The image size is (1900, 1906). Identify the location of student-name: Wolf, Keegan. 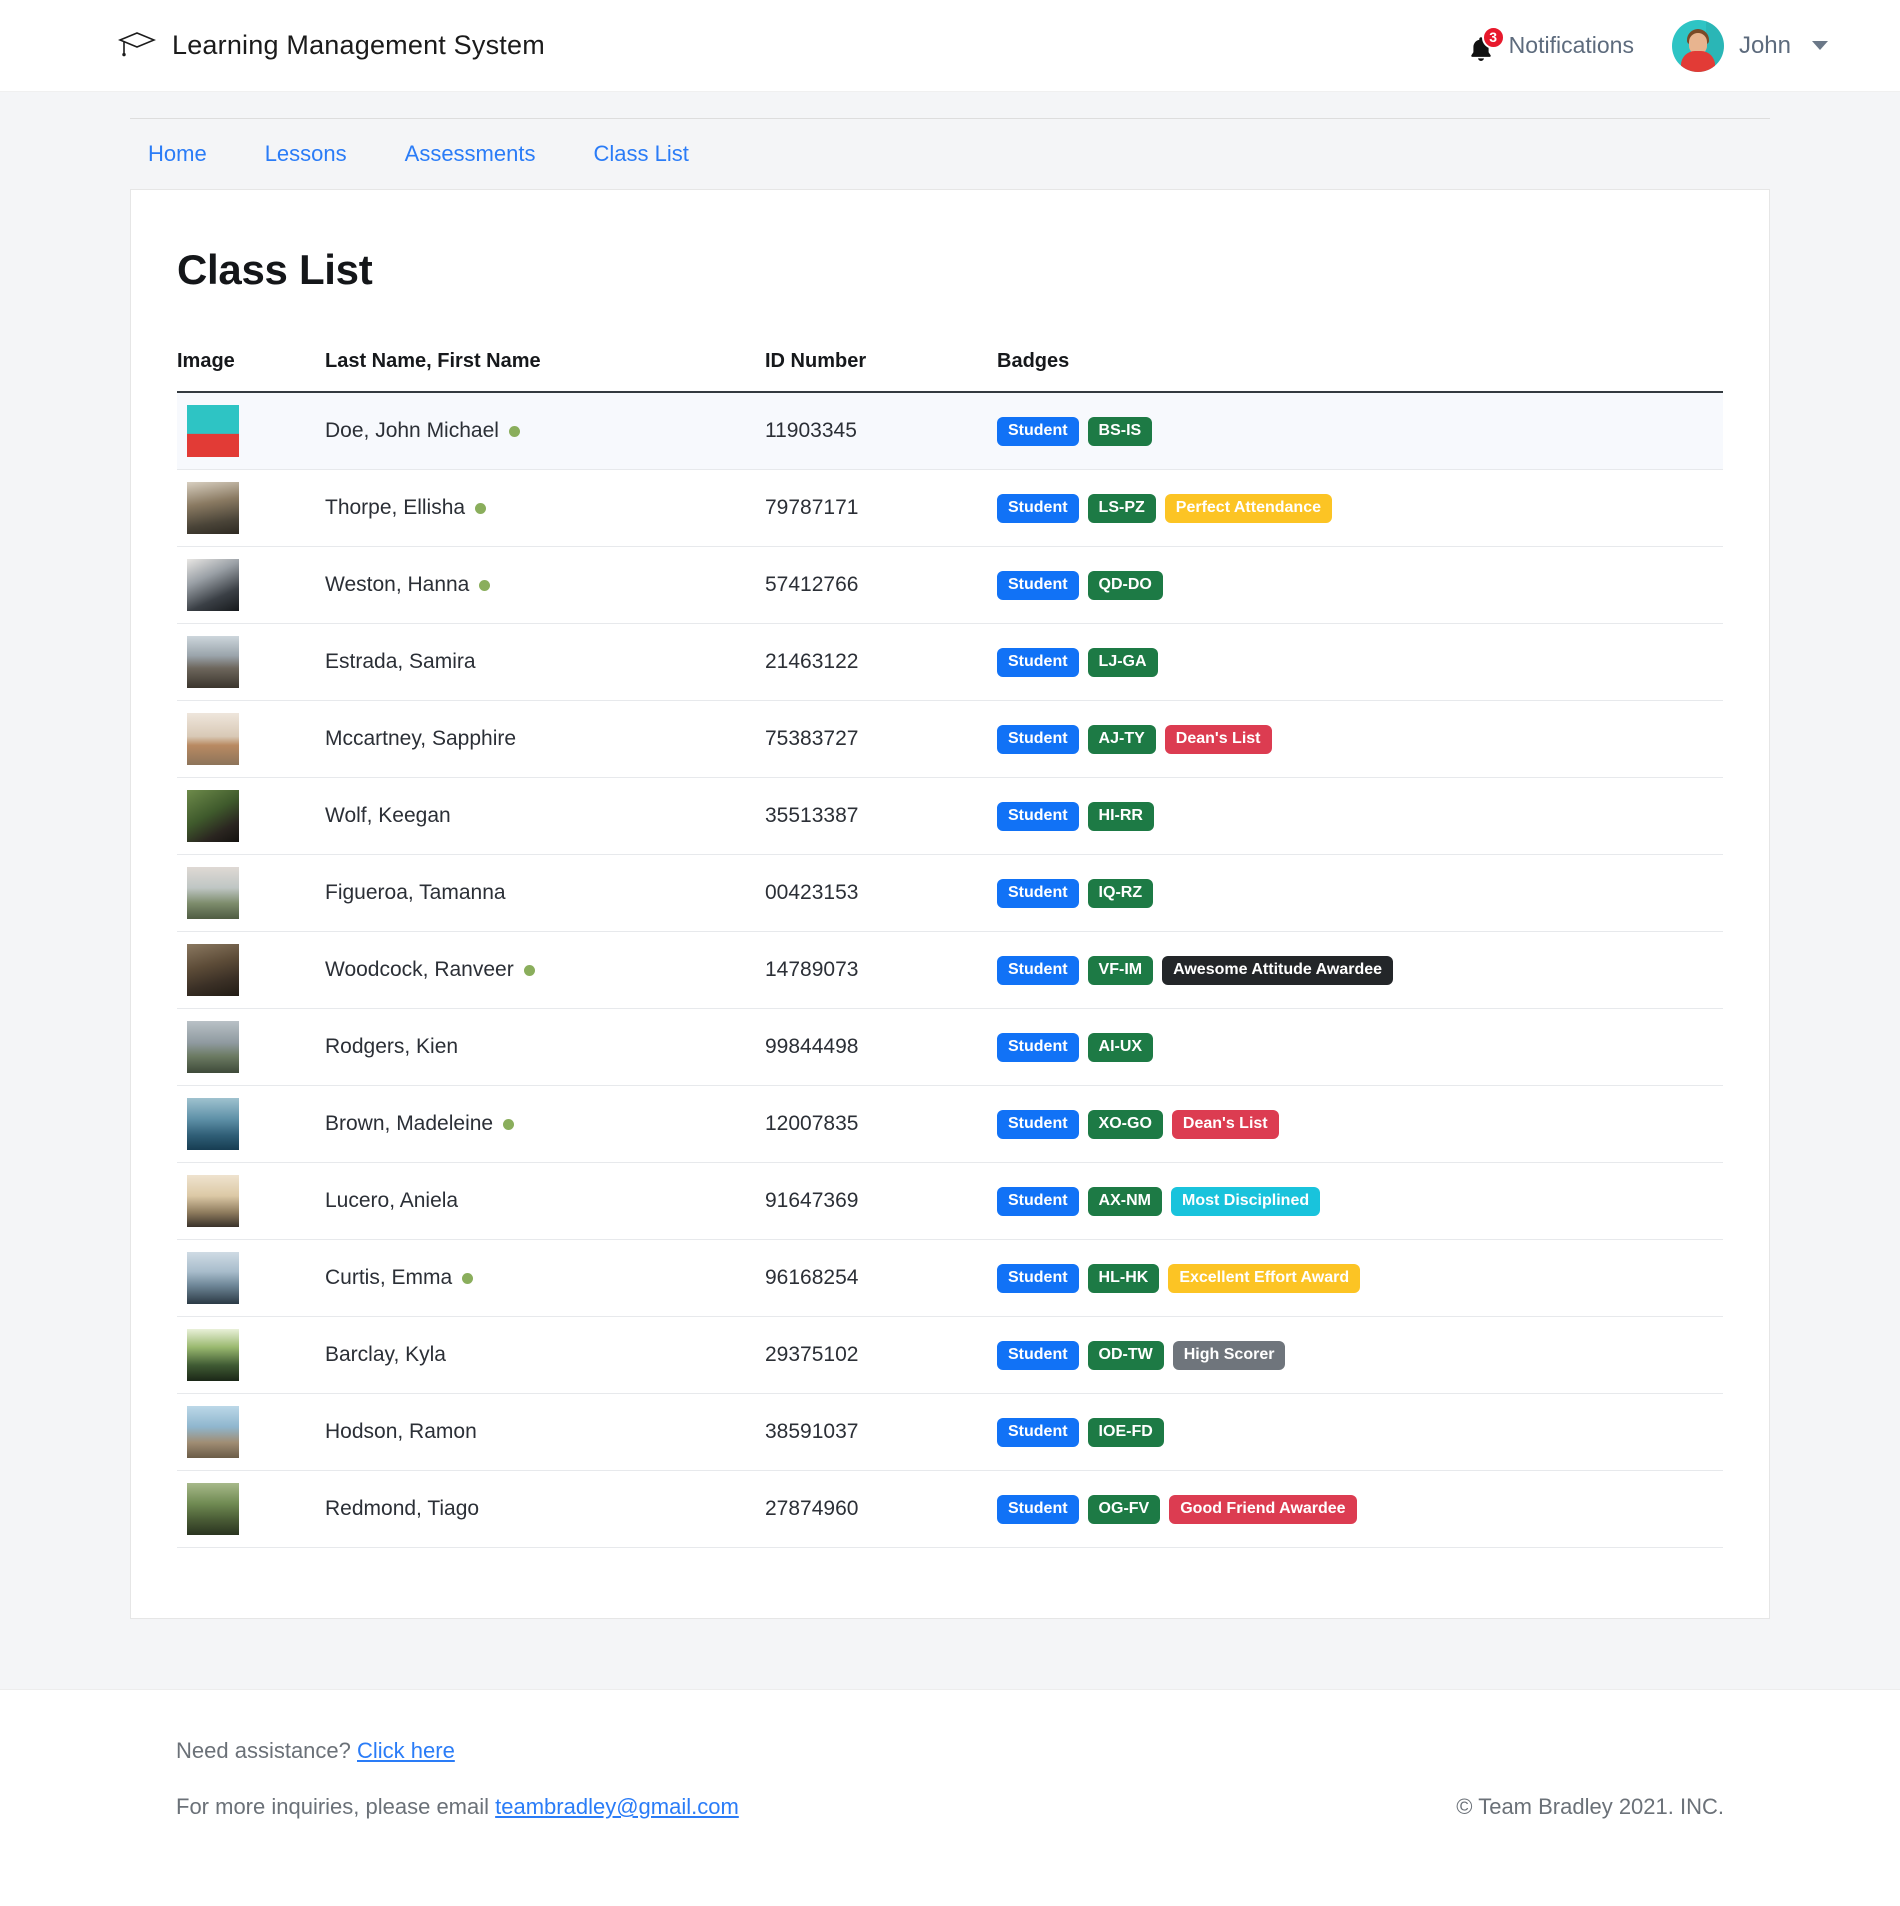
(388, 815).